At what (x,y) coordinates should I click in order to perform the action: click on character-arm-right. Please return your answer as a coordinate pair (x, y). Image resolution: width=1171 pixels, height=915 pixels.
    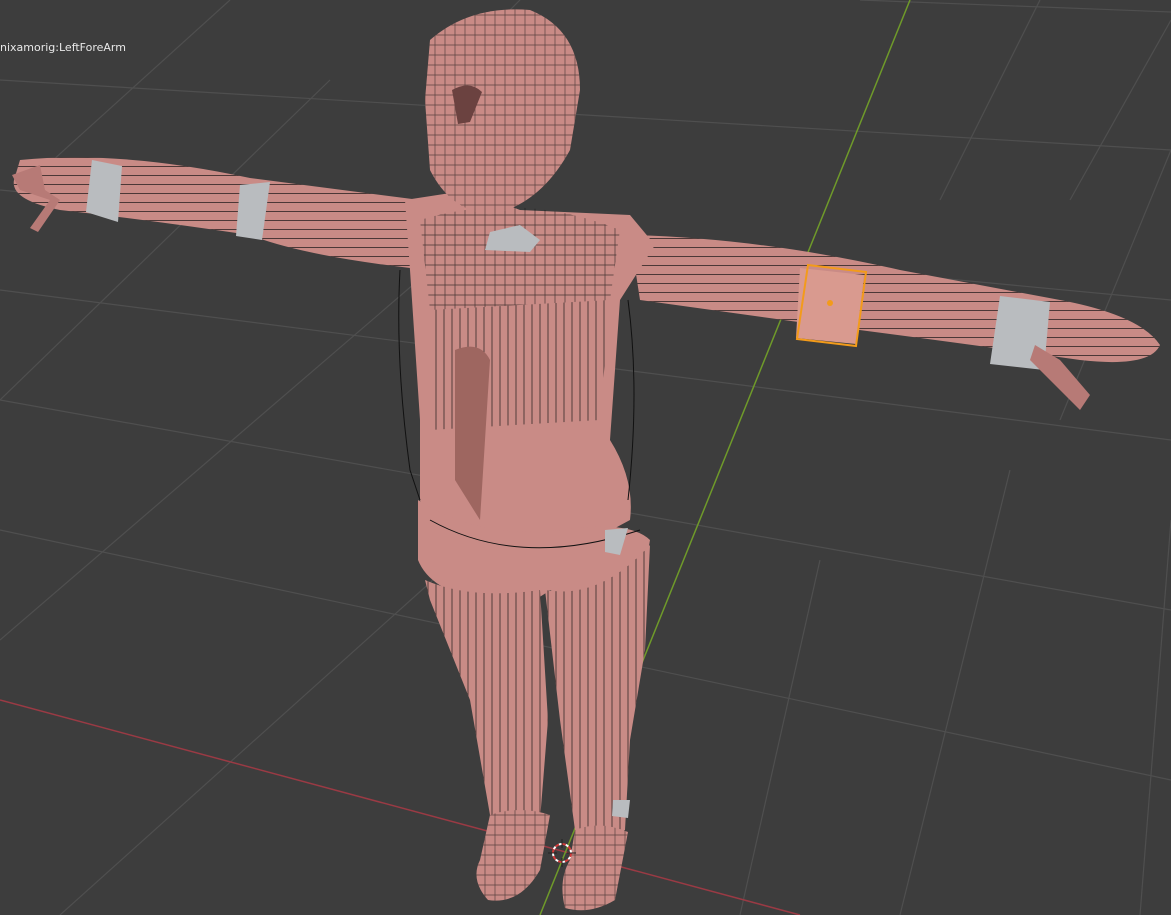
    Looking at the image, I should click on (216, 212).